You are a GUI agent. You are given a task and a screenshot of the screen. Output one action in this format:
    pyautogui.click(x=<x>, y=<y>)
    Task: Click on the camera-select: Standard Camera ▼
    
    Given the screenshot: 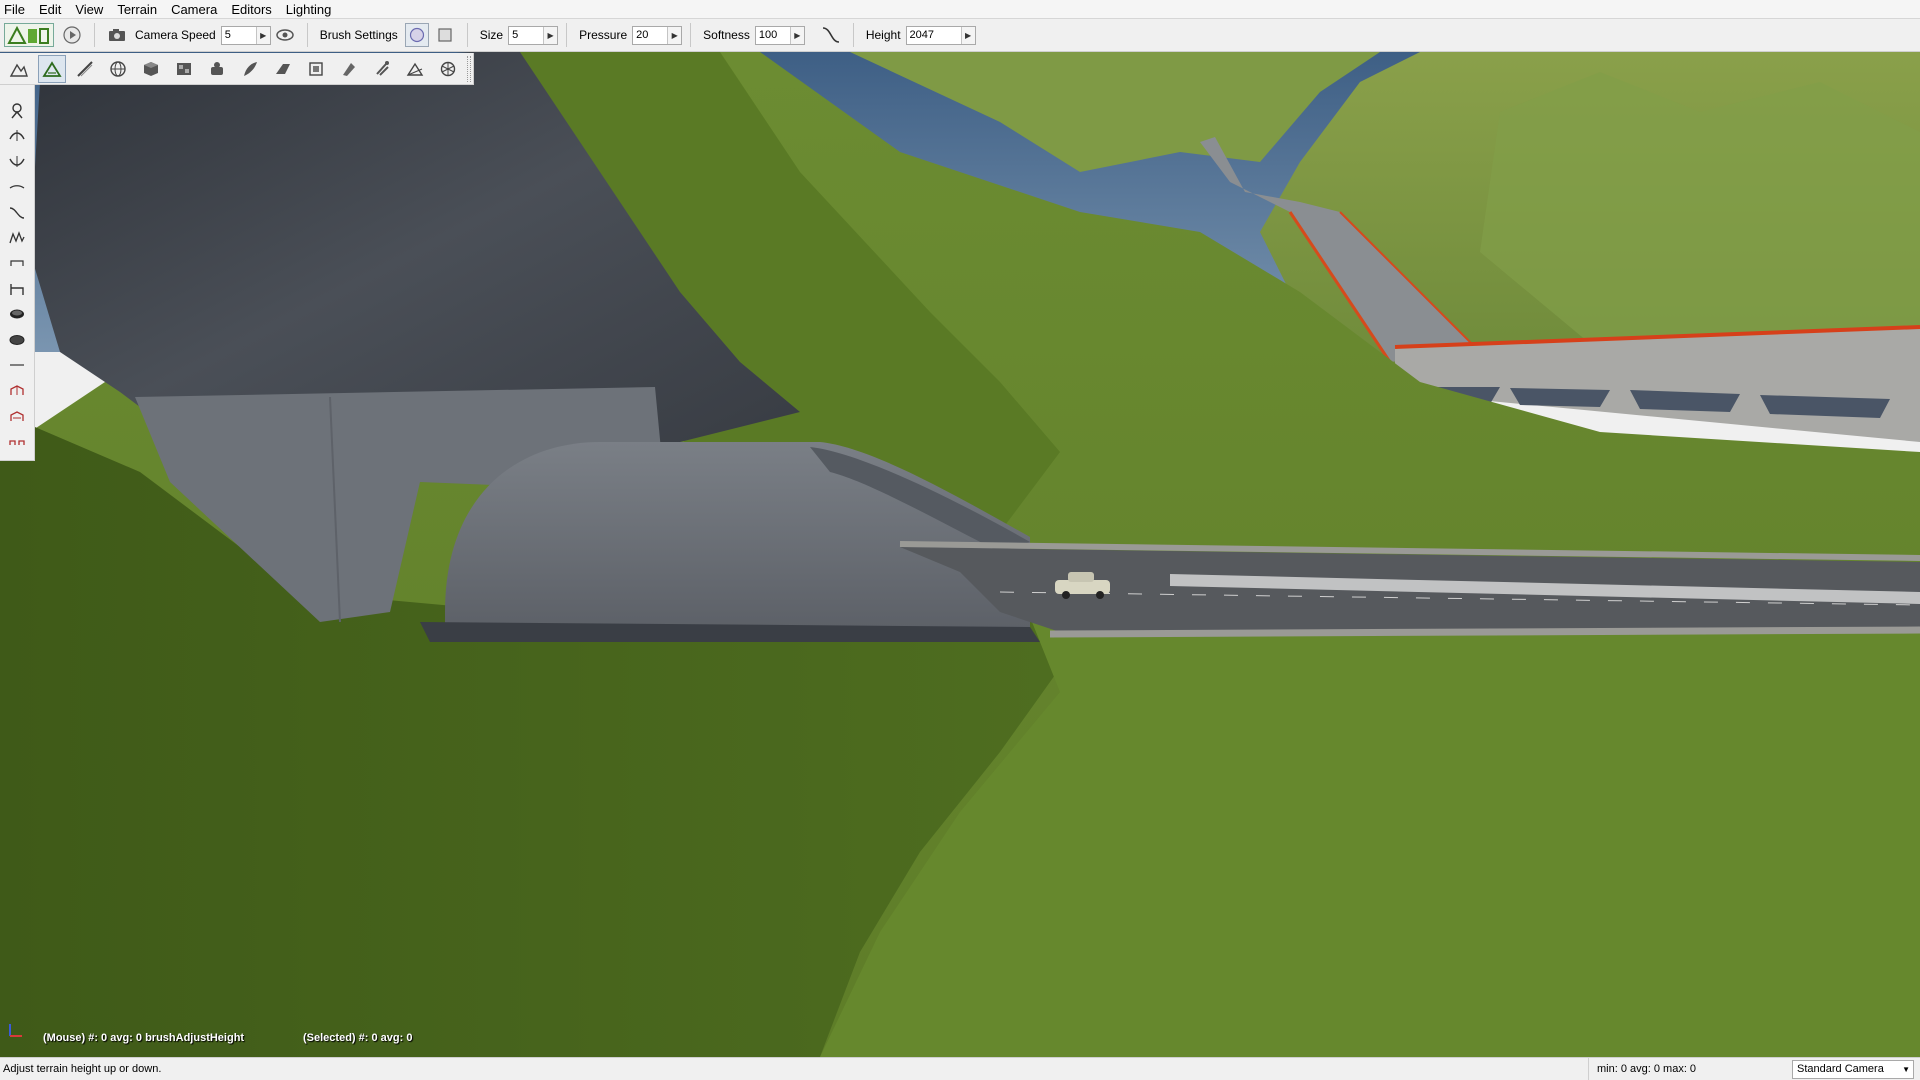 What is the action you would take?
    pyautogui.click(x=1853, y=1069)
    